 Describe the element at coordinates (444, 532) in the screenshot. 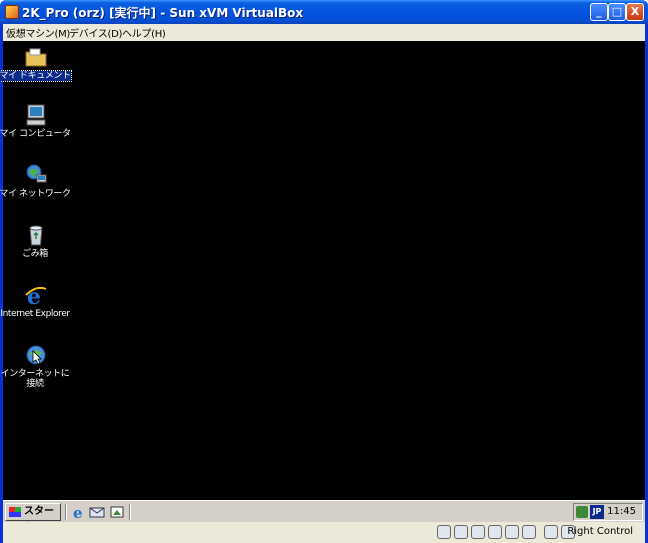

I see `harddisk-icon` at that location.